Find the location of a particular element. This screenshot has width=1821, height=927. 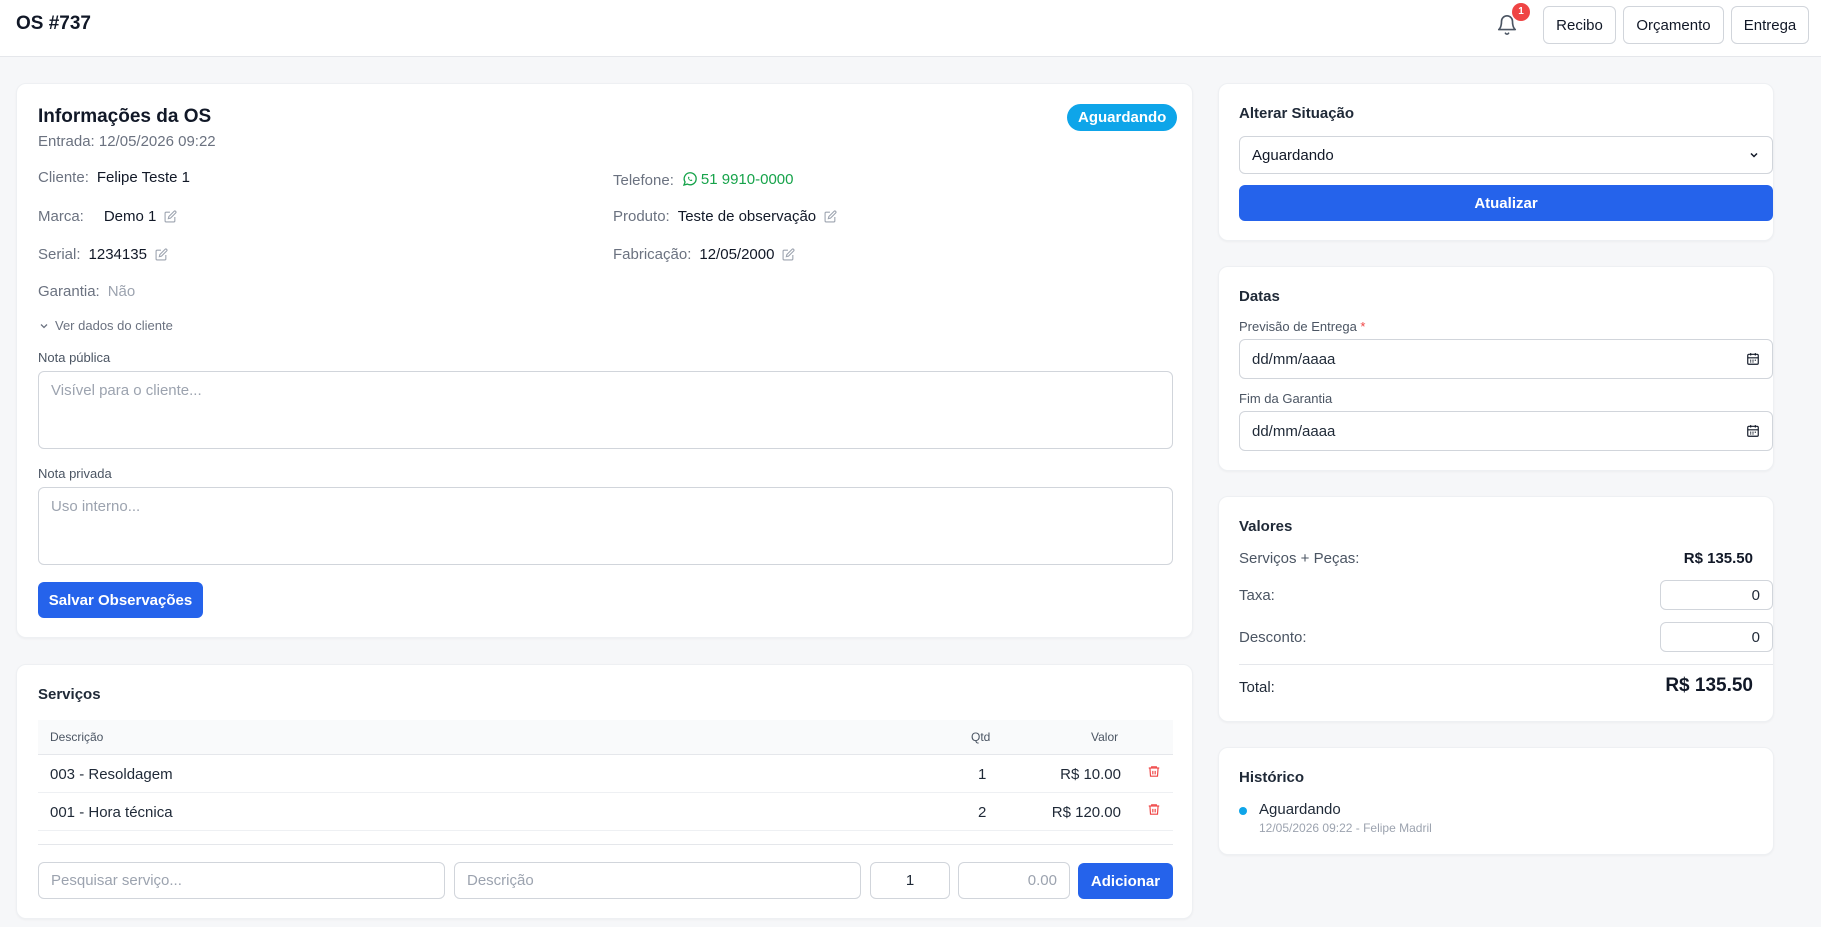

serial-field: Serial: 1234135 is located at coordinates (103, 254).